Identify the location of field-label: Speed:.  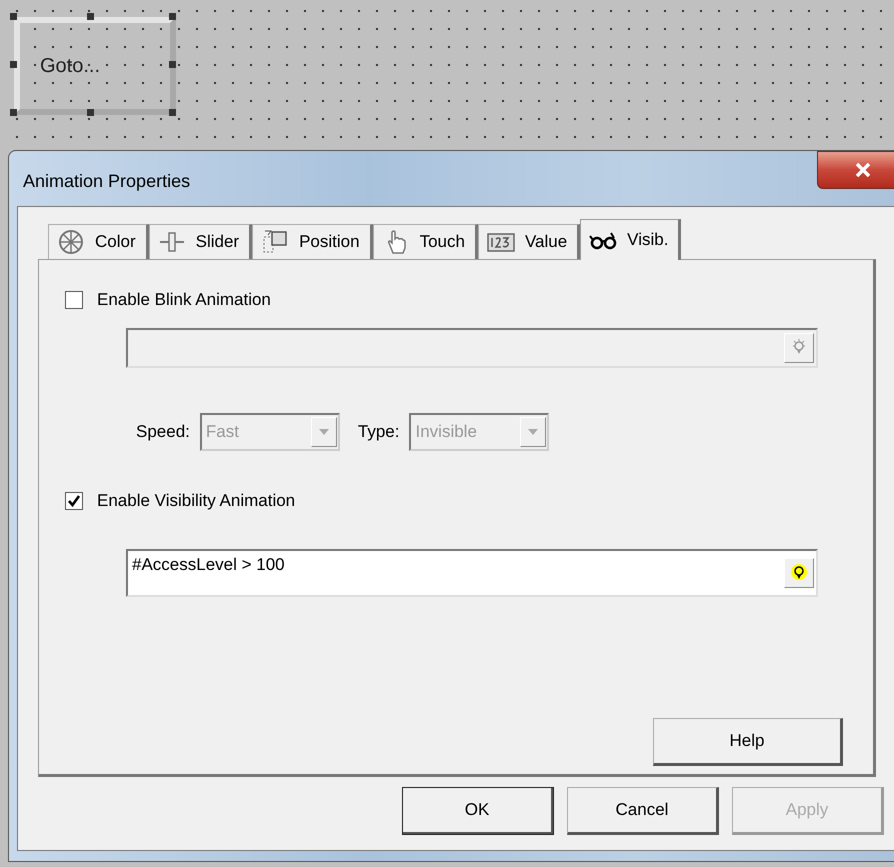
(163, 432).